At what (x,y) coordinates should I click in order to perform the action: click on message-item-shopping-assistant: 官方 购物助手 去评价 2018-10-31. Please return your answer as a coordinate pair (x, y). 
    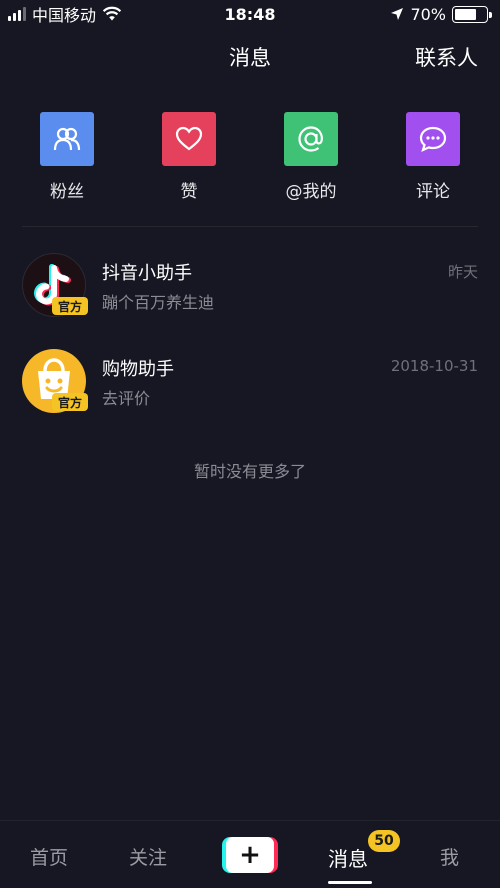
    Looking at the image, I should click on (250, 389).